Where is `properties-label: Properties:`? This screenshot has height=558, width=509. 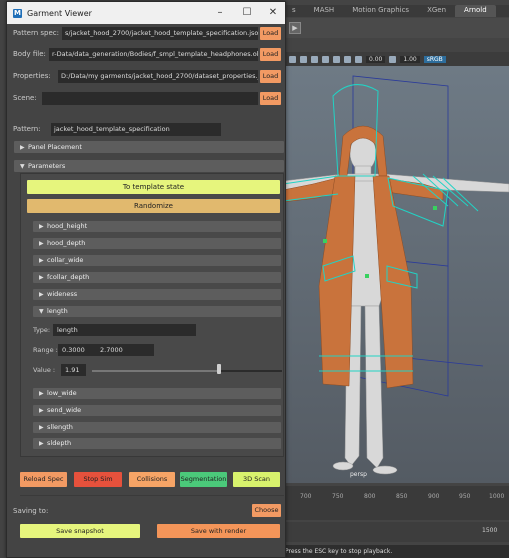 properties-label: Properties: is located at coordinates (32, 76).